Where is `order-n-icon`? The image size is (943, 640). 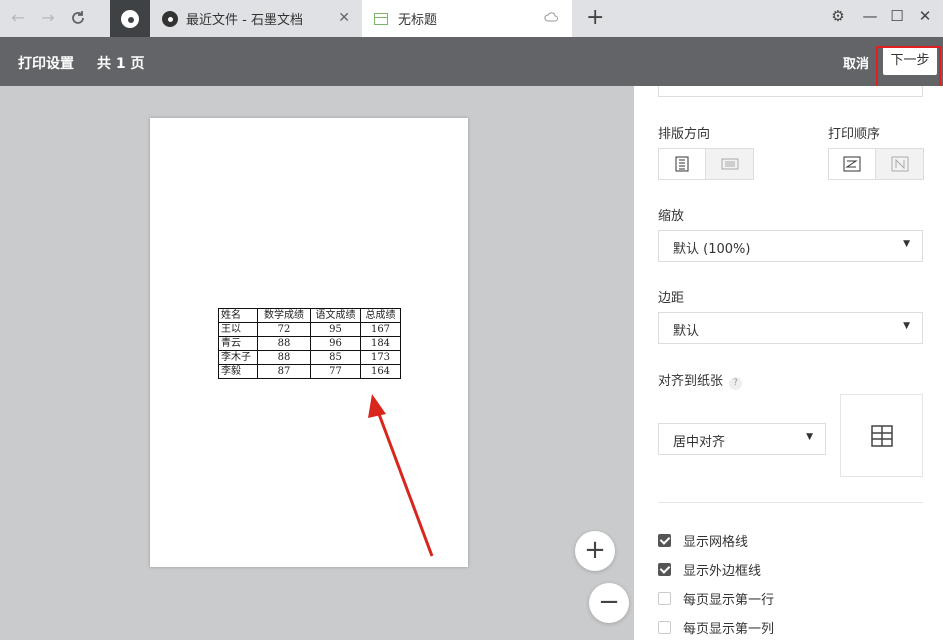 order-n-icon is located at coordinates (899, 164).